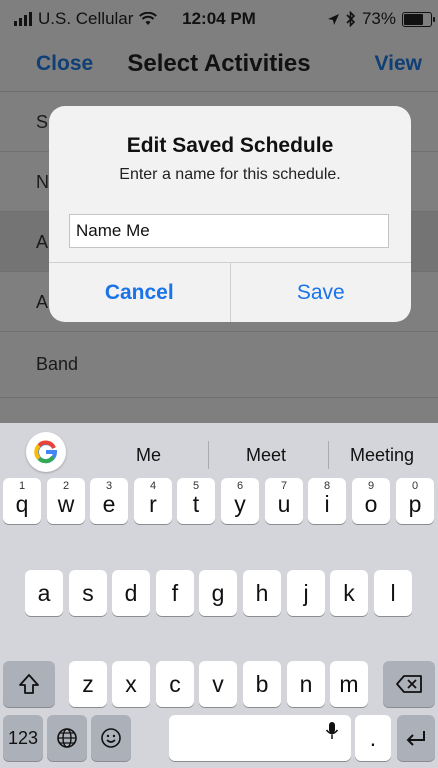 This screenshot has height=768, width=438. I want to click on key: s, so click(88, 593).